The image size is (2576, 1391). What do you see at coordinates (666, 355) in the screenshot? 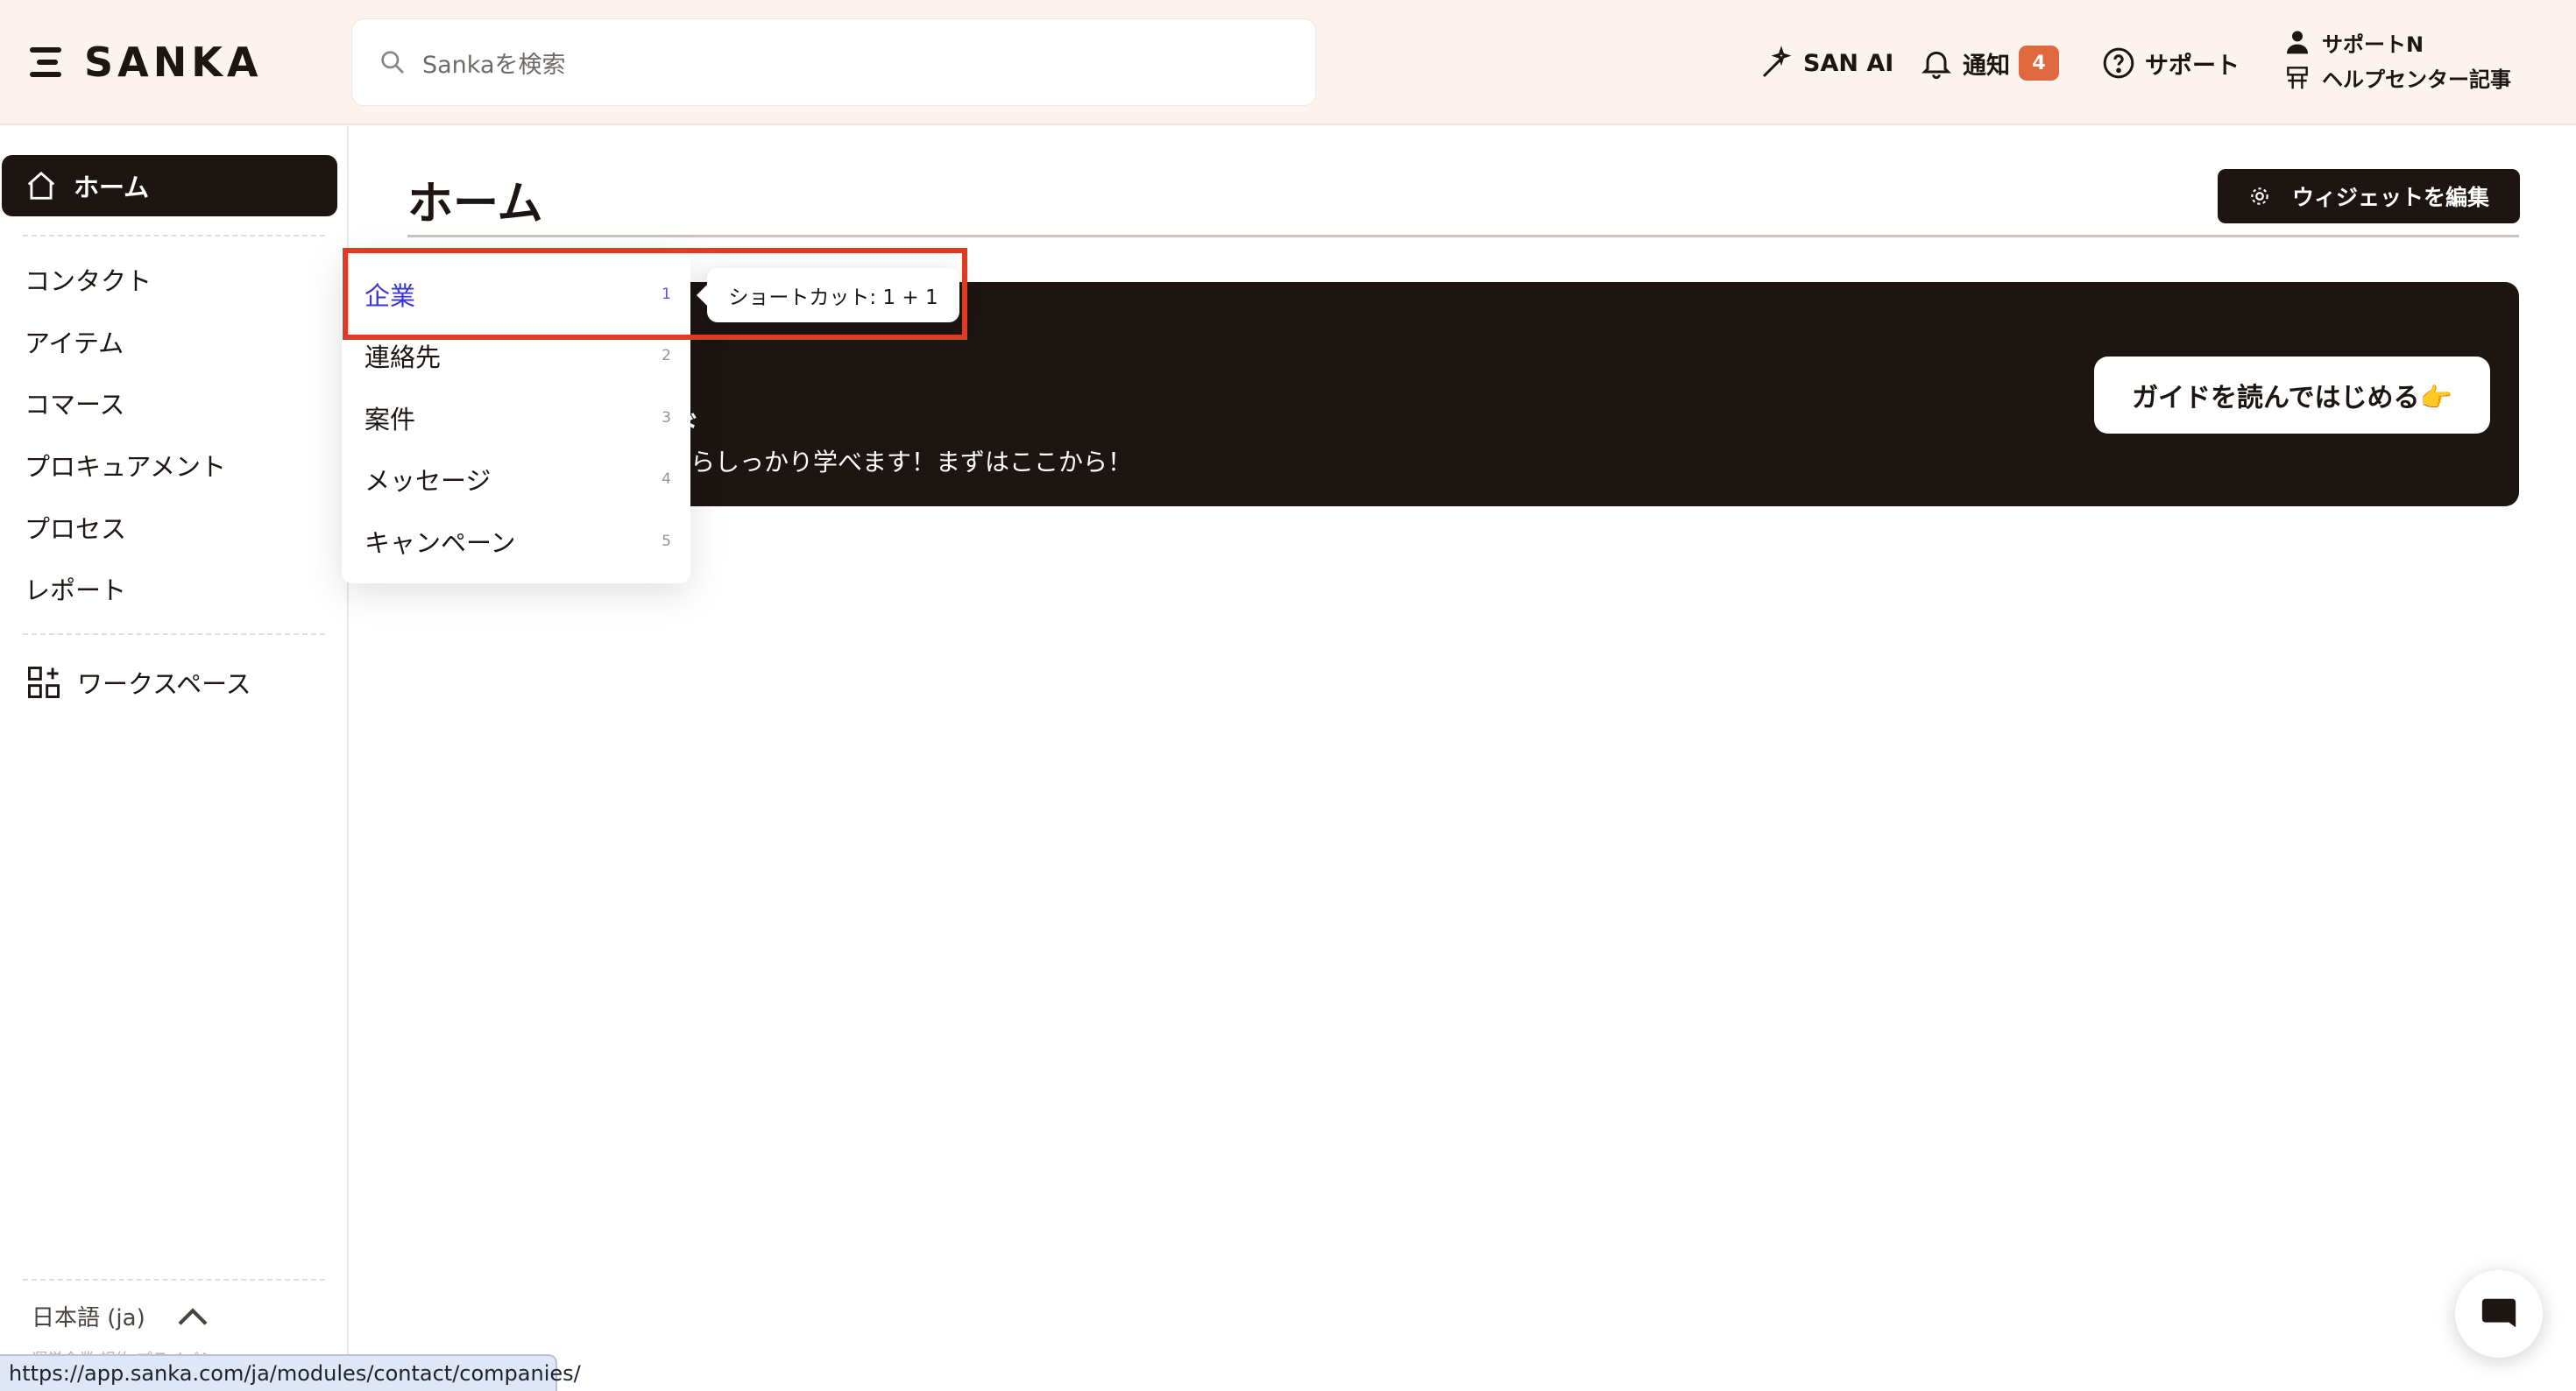
I see `shortcut-key: 2` at bounding box center [666, 355].